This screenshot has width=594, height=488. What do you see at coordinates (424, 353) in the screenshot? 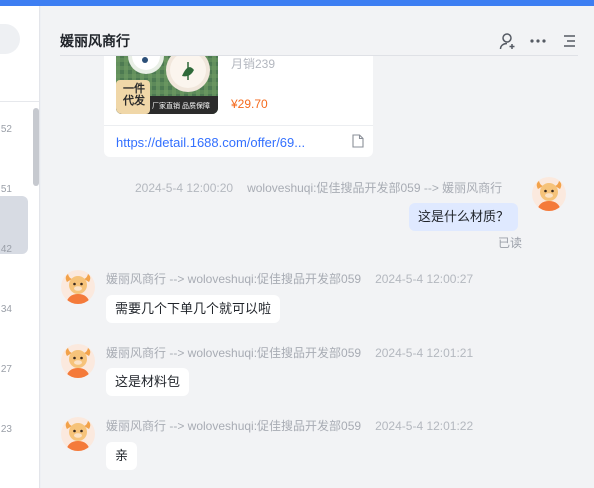
I see `message-timestamp: 2024-5-4 12:01:21` at bounding box center [424, 353].